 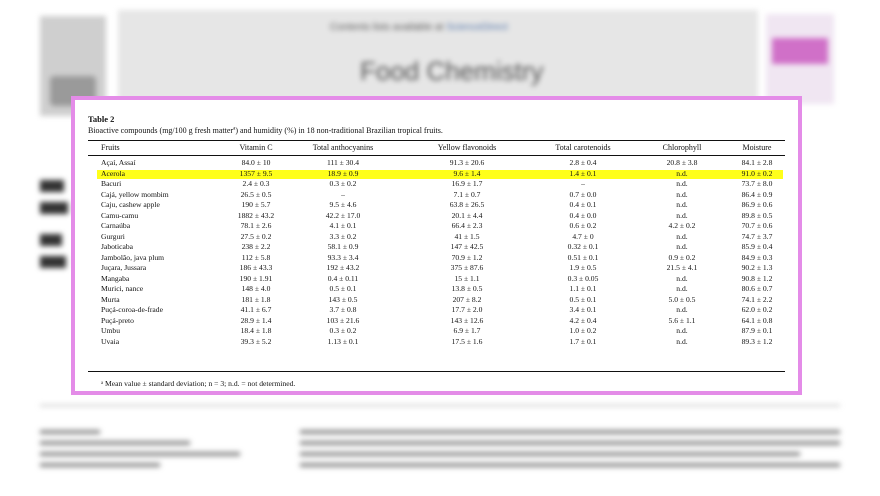 What do you see at coordinates (387, 27) in the screenshot?
I see `contents-text: Contents lists available at` at bounding box center [387, 27].